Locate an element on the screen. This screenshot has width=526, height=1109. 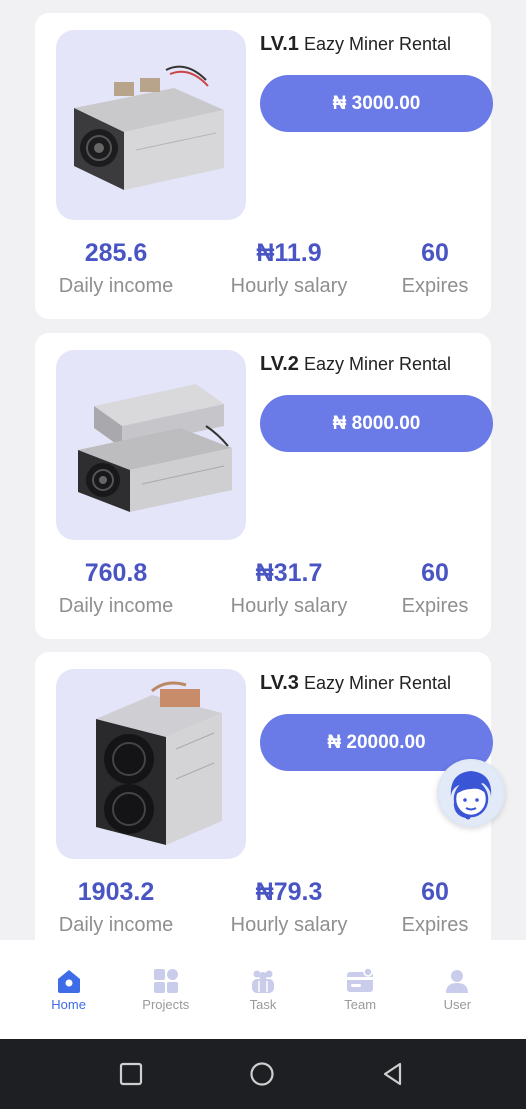
product-title: LV.1 Eazy Miner Rental is located at coordinates (355, 44).